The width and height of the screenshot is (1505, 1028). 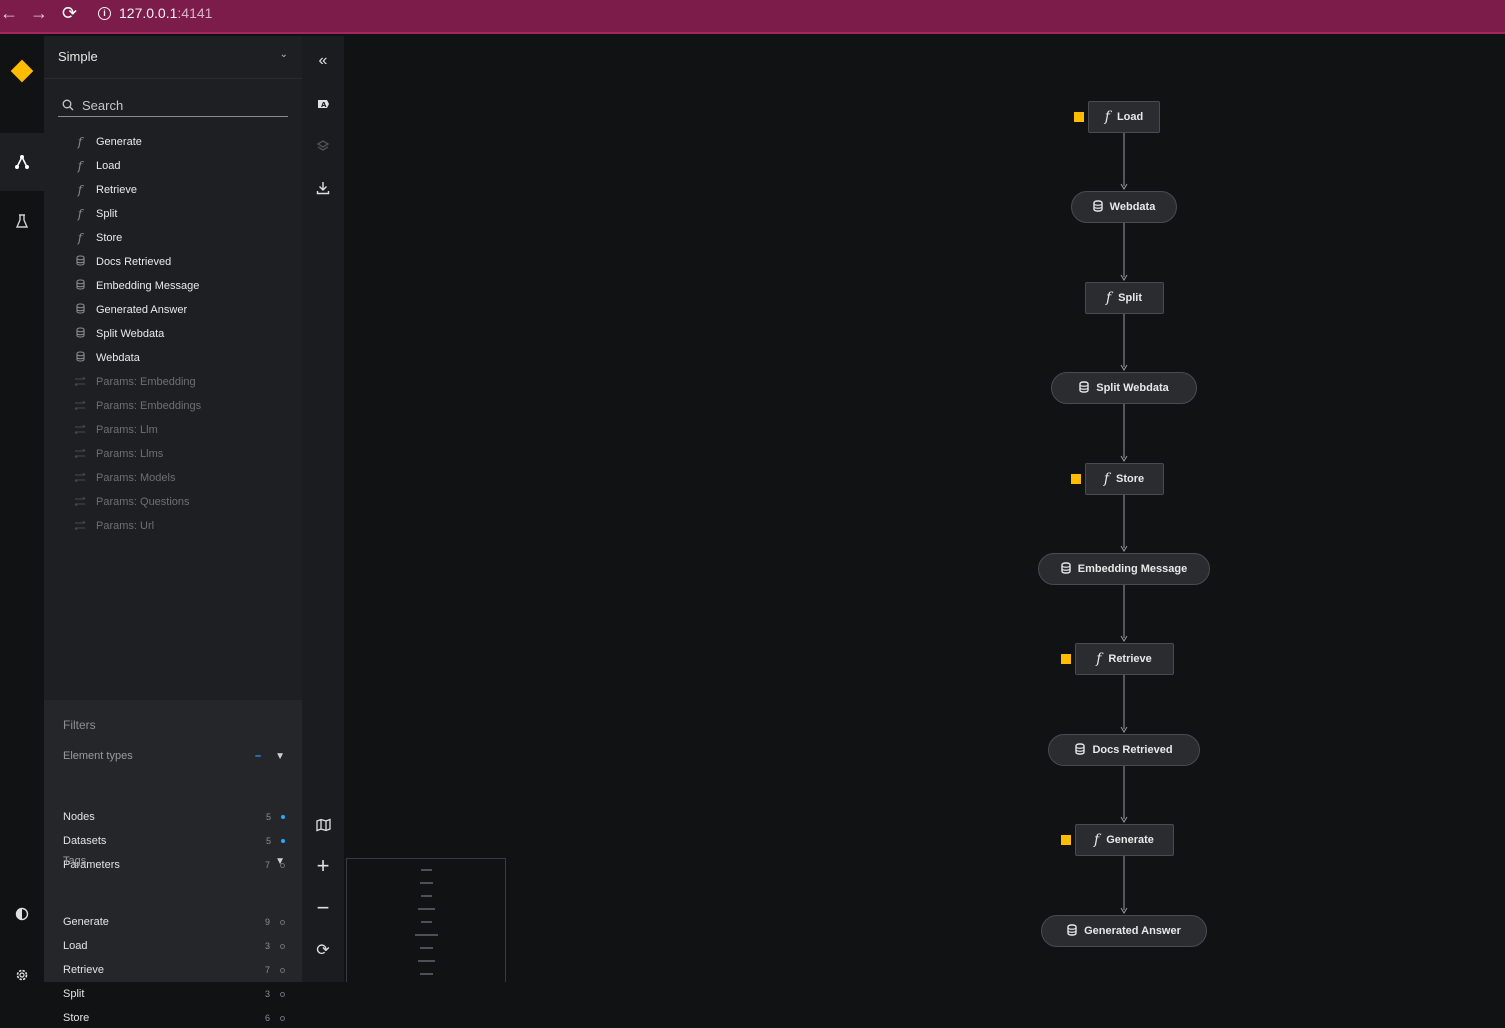 I want to click on sidebar-item-params-llms: Params: Llms, so click(x=137, y=454).